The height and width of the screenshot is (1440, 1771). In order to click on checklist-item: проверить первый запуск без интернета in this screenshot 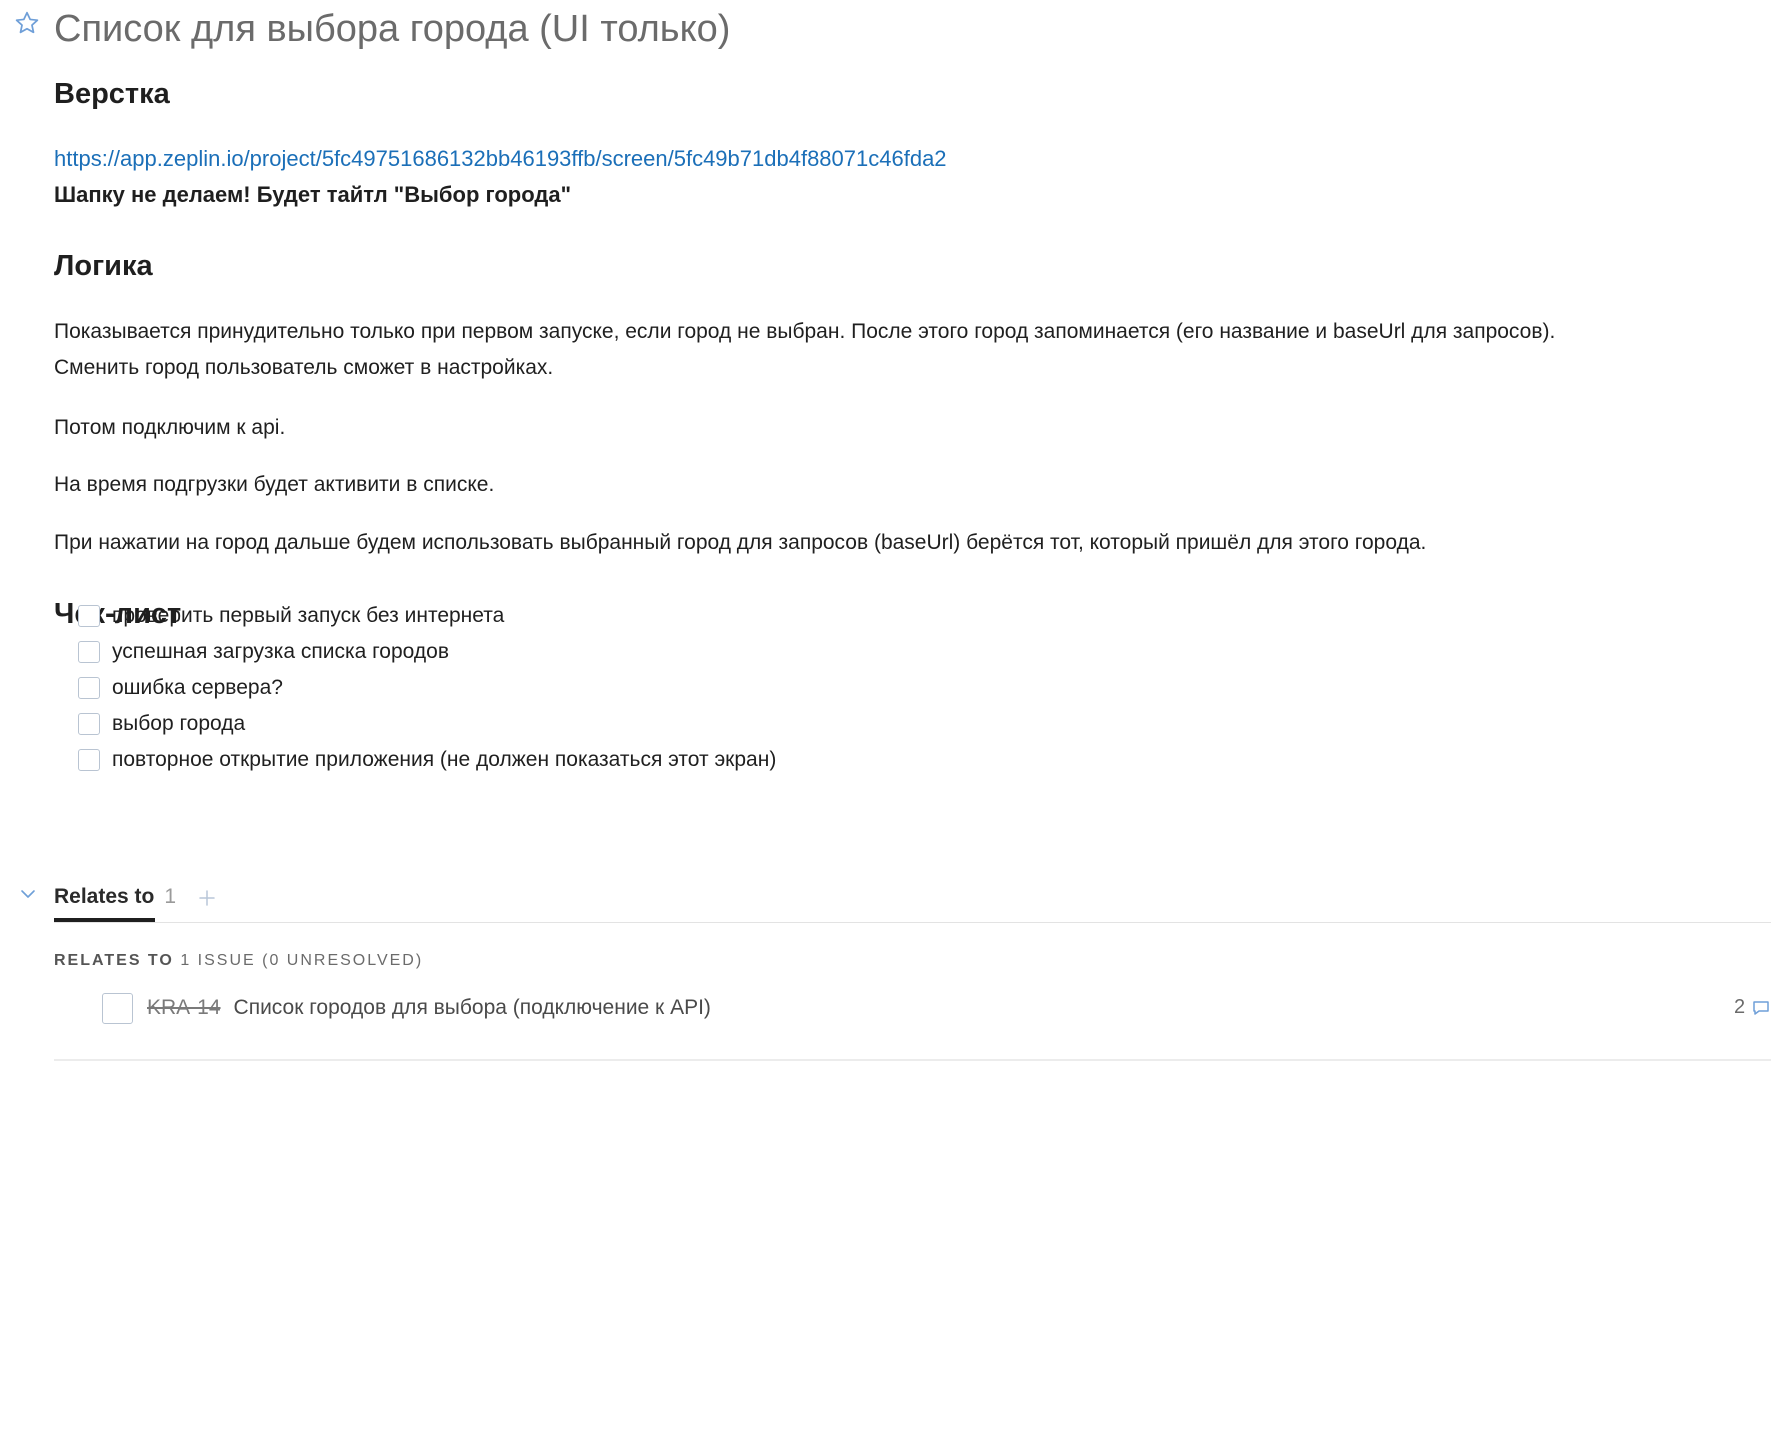, I will do `click(427, 616)`.